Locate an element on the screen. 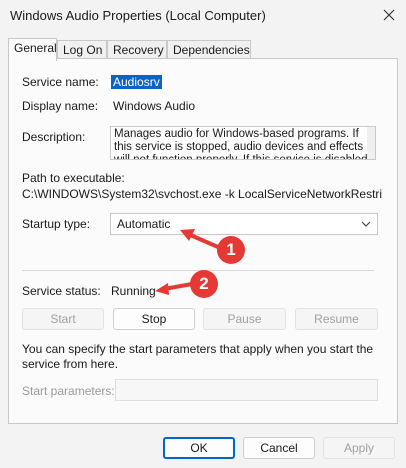 The width and height of the screenshot is (406, 468). annotation-callout-2: 2 is located at coordinates (204, 284).